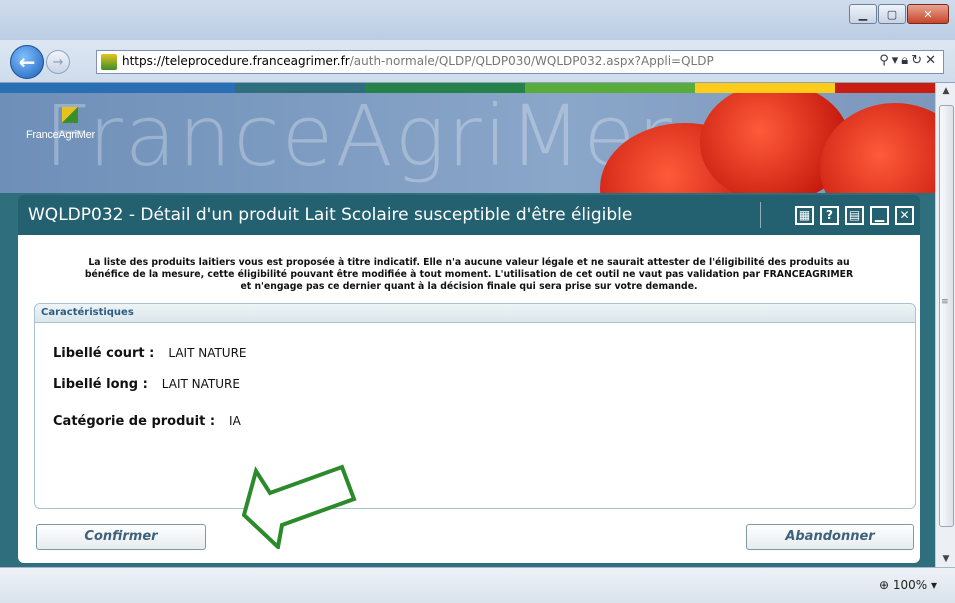 The width and height of the screenshot is (955, 603). Describe the element at coordinates (928, 14) in the screenshot. I see `window-close-button: ✕` at that location.